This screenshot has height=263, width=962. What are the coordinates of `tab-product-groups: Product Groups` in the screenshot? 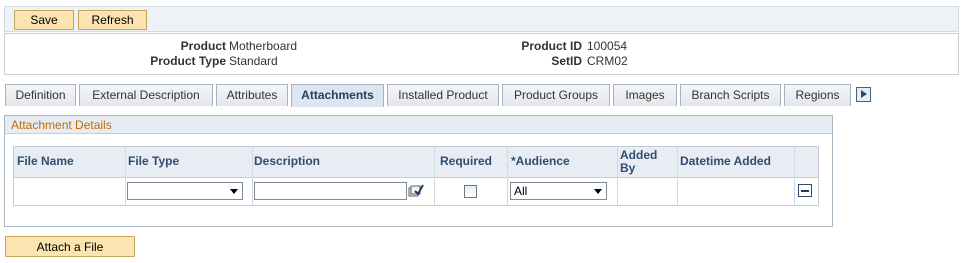 It's located at (556, 95).